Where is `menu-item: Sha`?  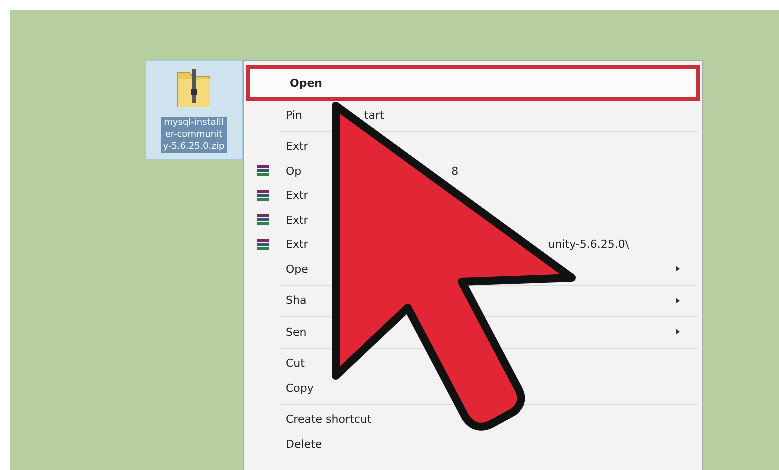
menu-item: Sha is located at coordinates (473, 300).